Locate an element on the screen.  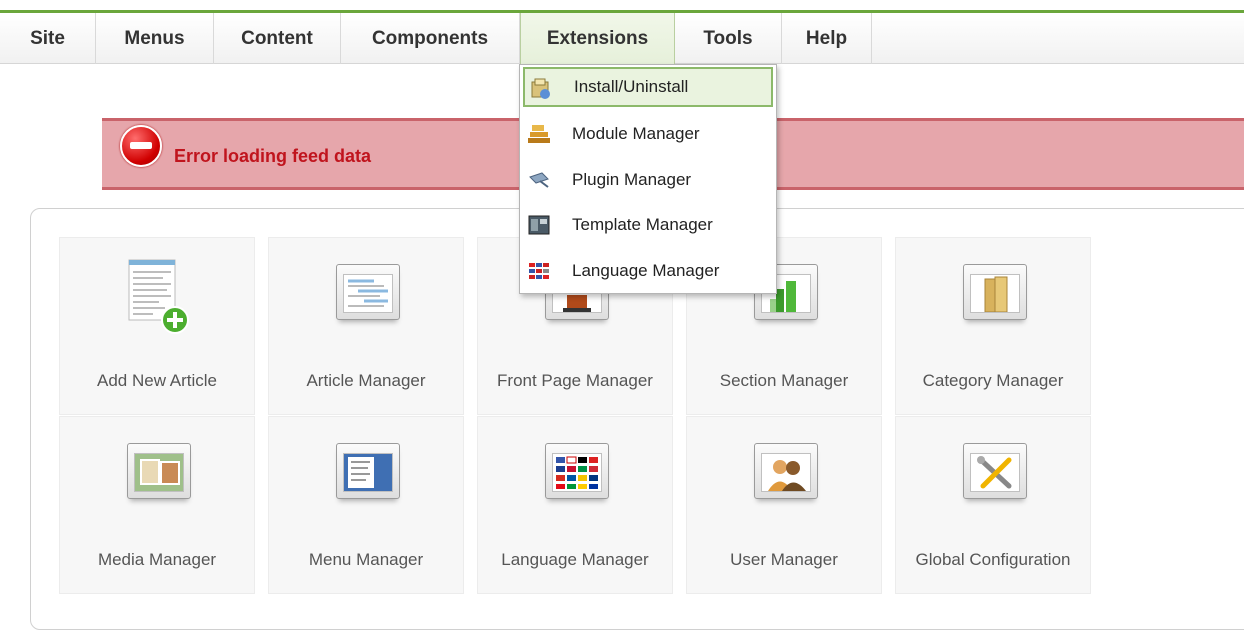
menu-content: Content is located at coordinates (277, 38).